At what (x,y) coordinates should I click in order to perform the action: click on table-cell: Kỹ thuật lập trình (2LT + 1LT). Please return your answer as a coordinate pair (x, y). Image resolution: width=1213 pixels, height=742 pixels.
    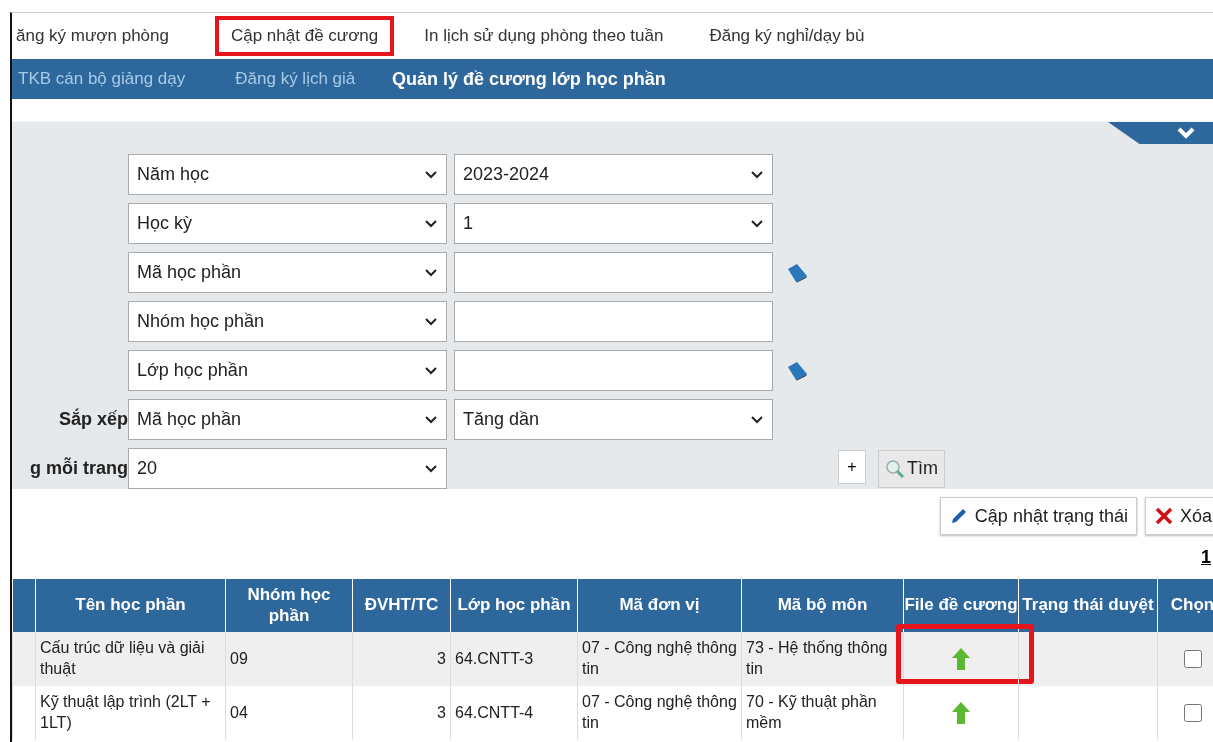
    Looking at the image, I should click on (130, 713).